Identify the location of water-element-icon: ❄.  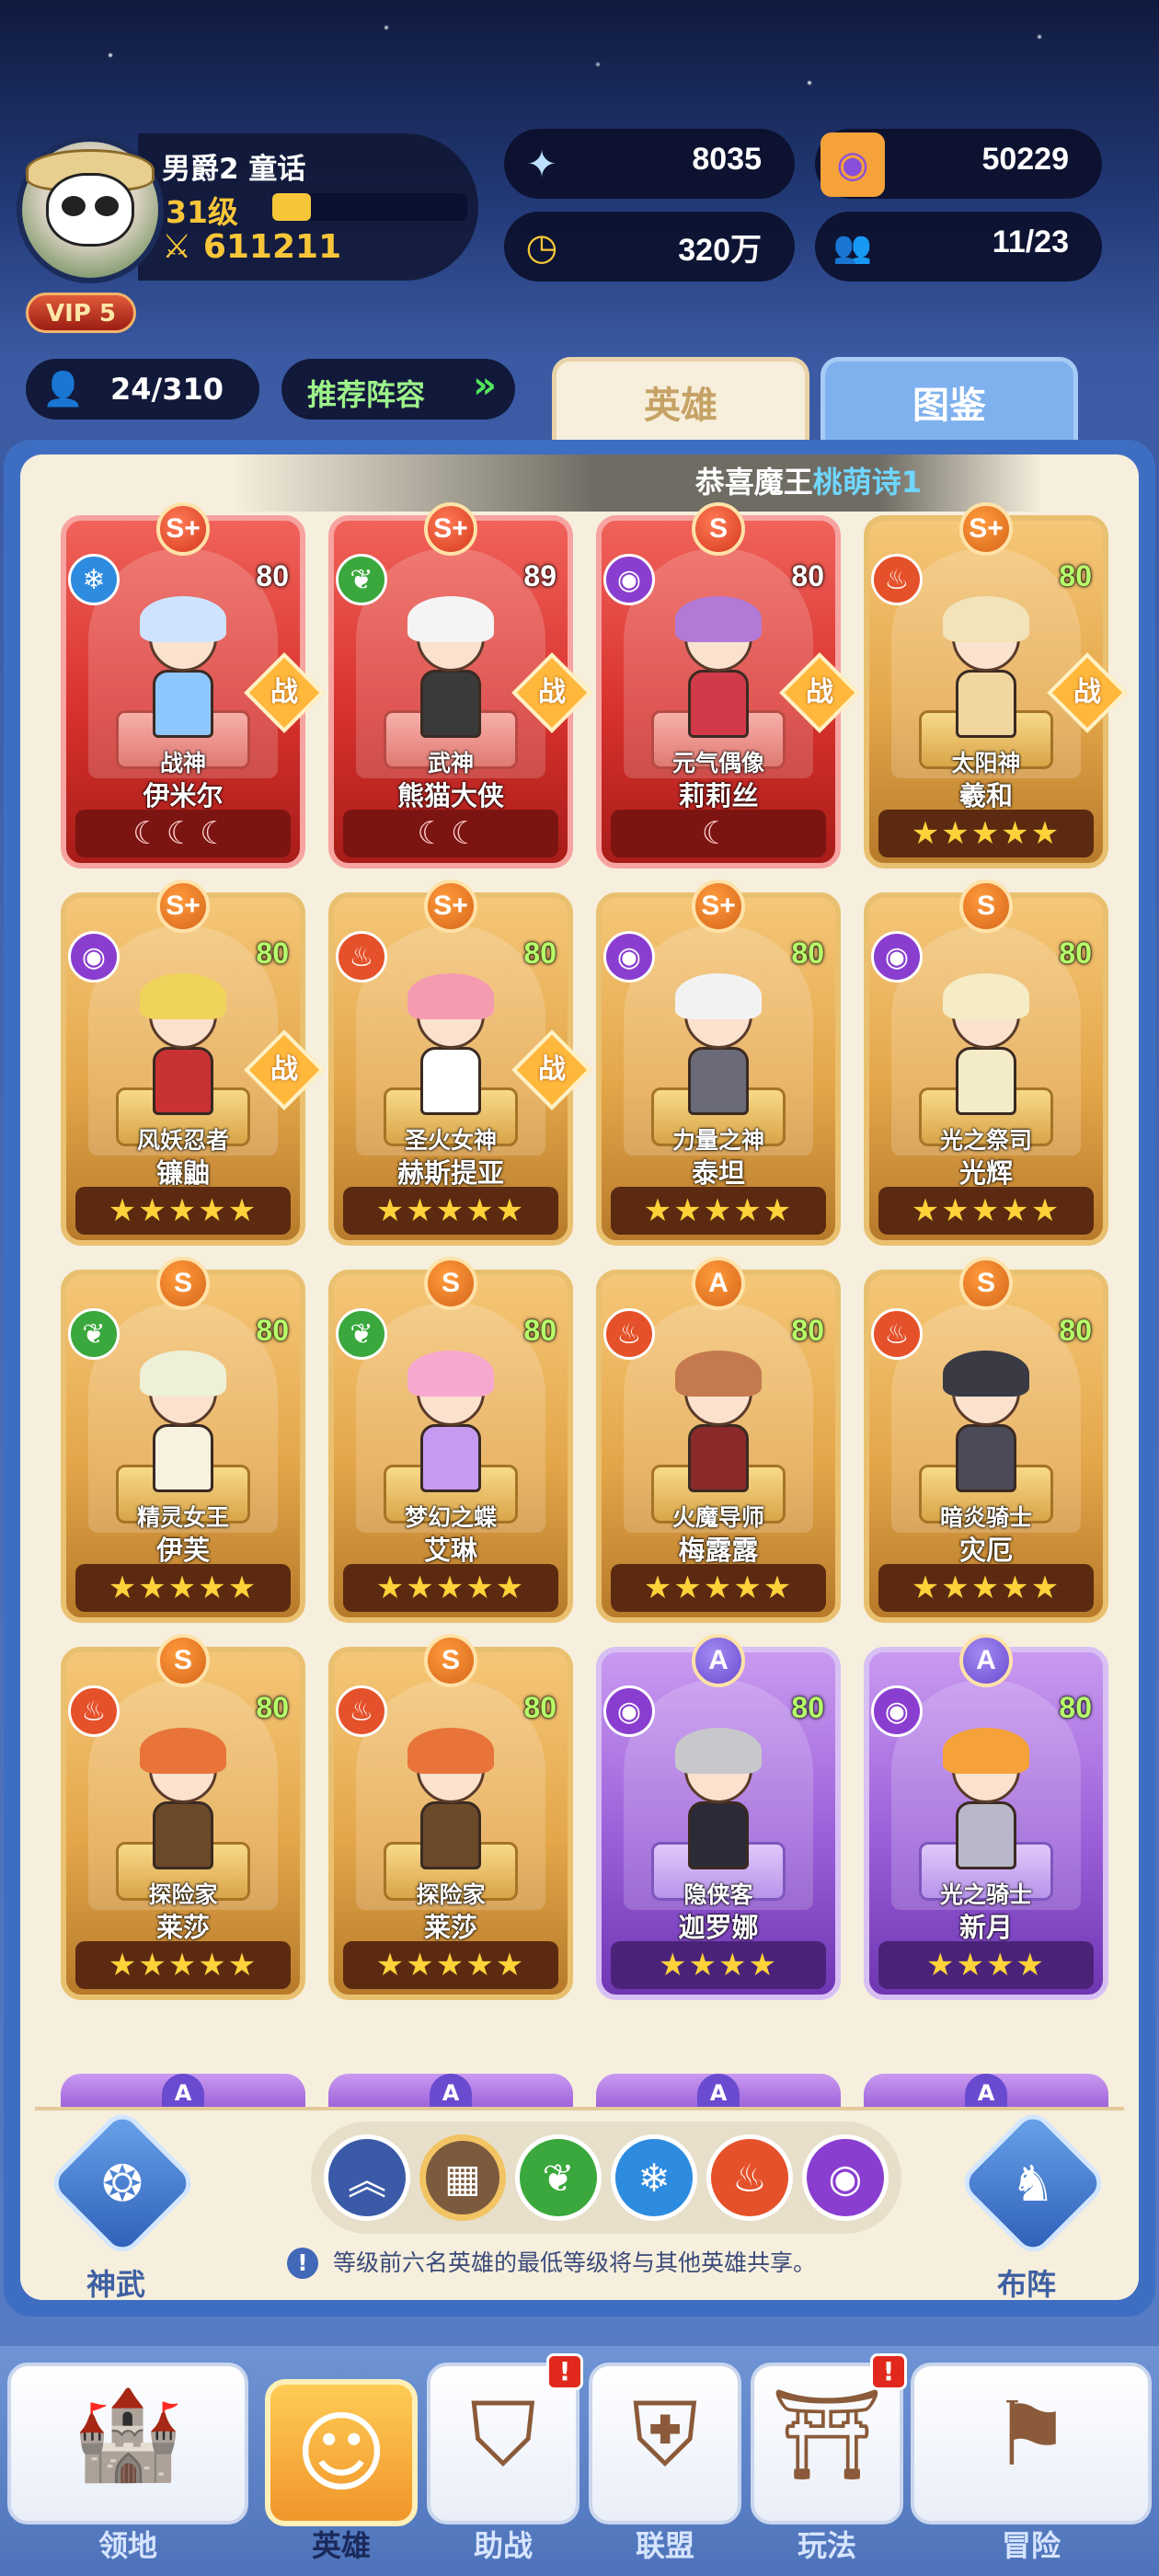
(654, 2177).